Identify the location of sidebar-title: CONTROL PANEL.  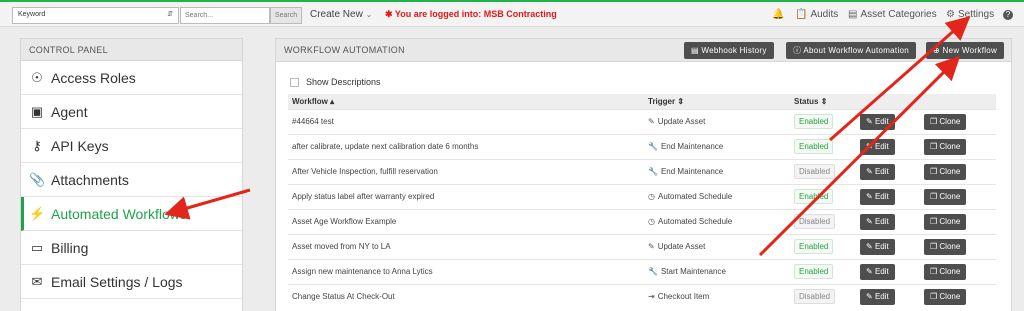
(131, 50).